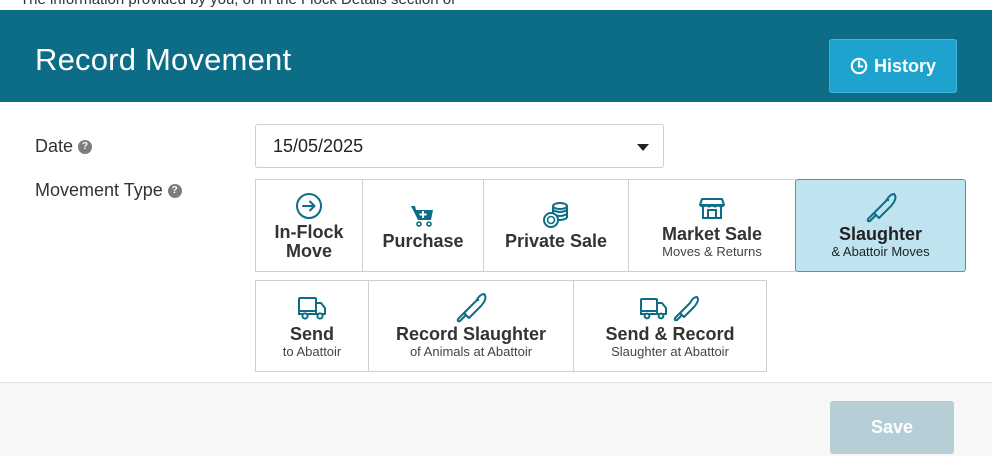 Image resolution: width=992 pixels, height=456 pixels. I want to click on movement-type-send-and-record: Send & Record Slaughter at Abattoir, so click(670, 326).